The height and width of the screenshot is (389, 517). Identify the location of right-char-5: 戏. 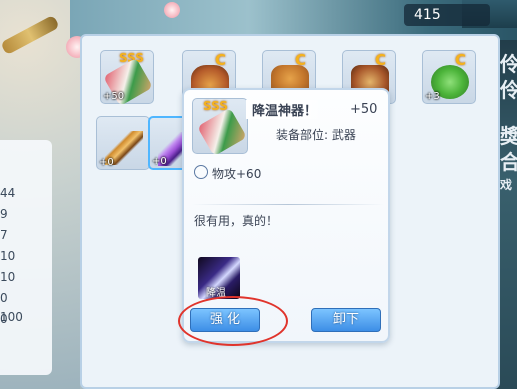
(506, 185).